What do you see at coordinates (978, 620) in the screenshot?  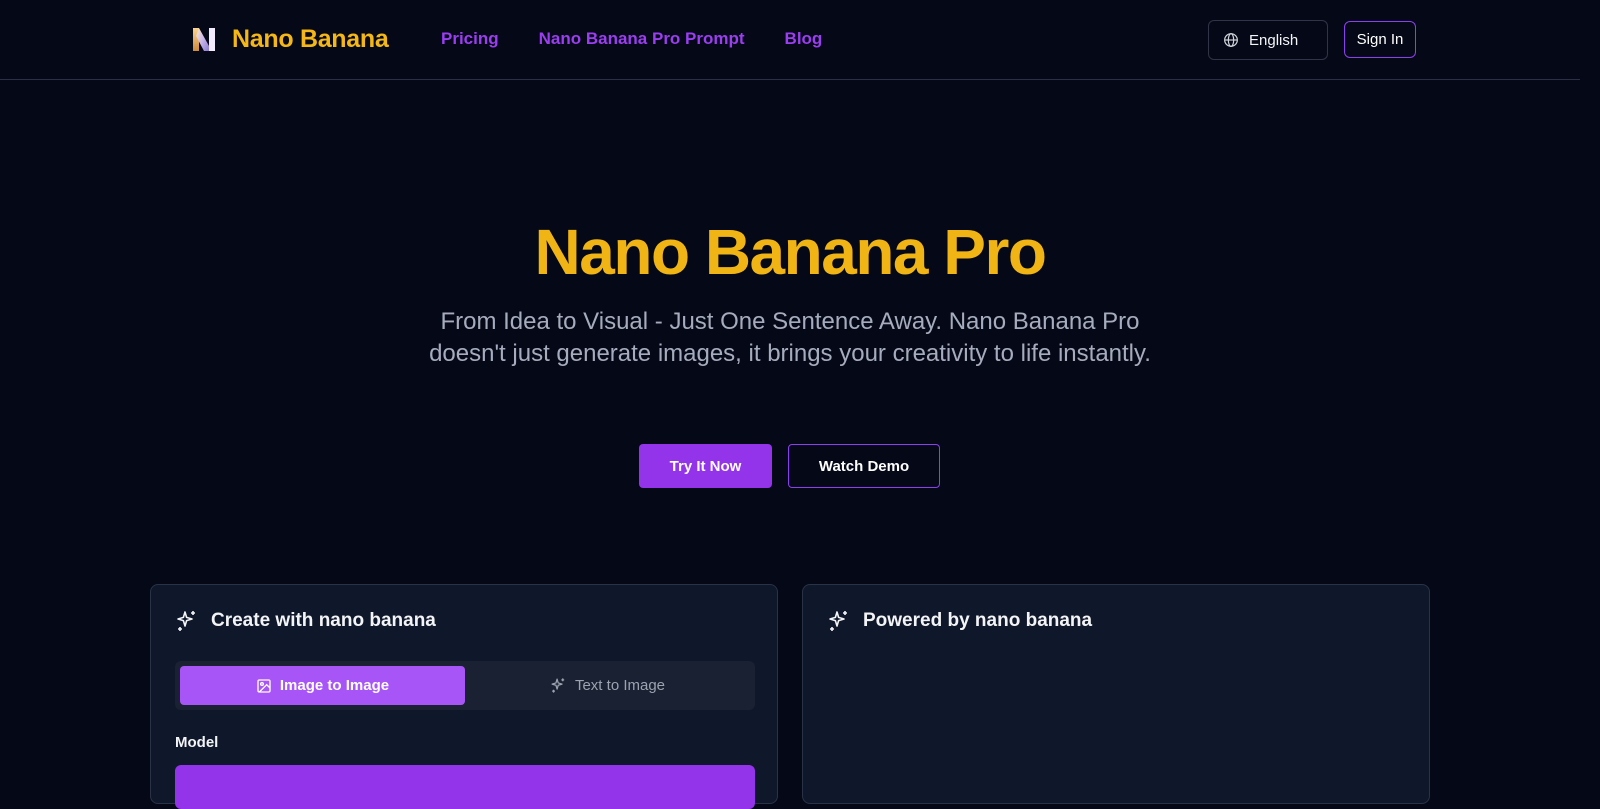 I see `output-card-title: Powered by nano banana` at bounding box center [978, 620].